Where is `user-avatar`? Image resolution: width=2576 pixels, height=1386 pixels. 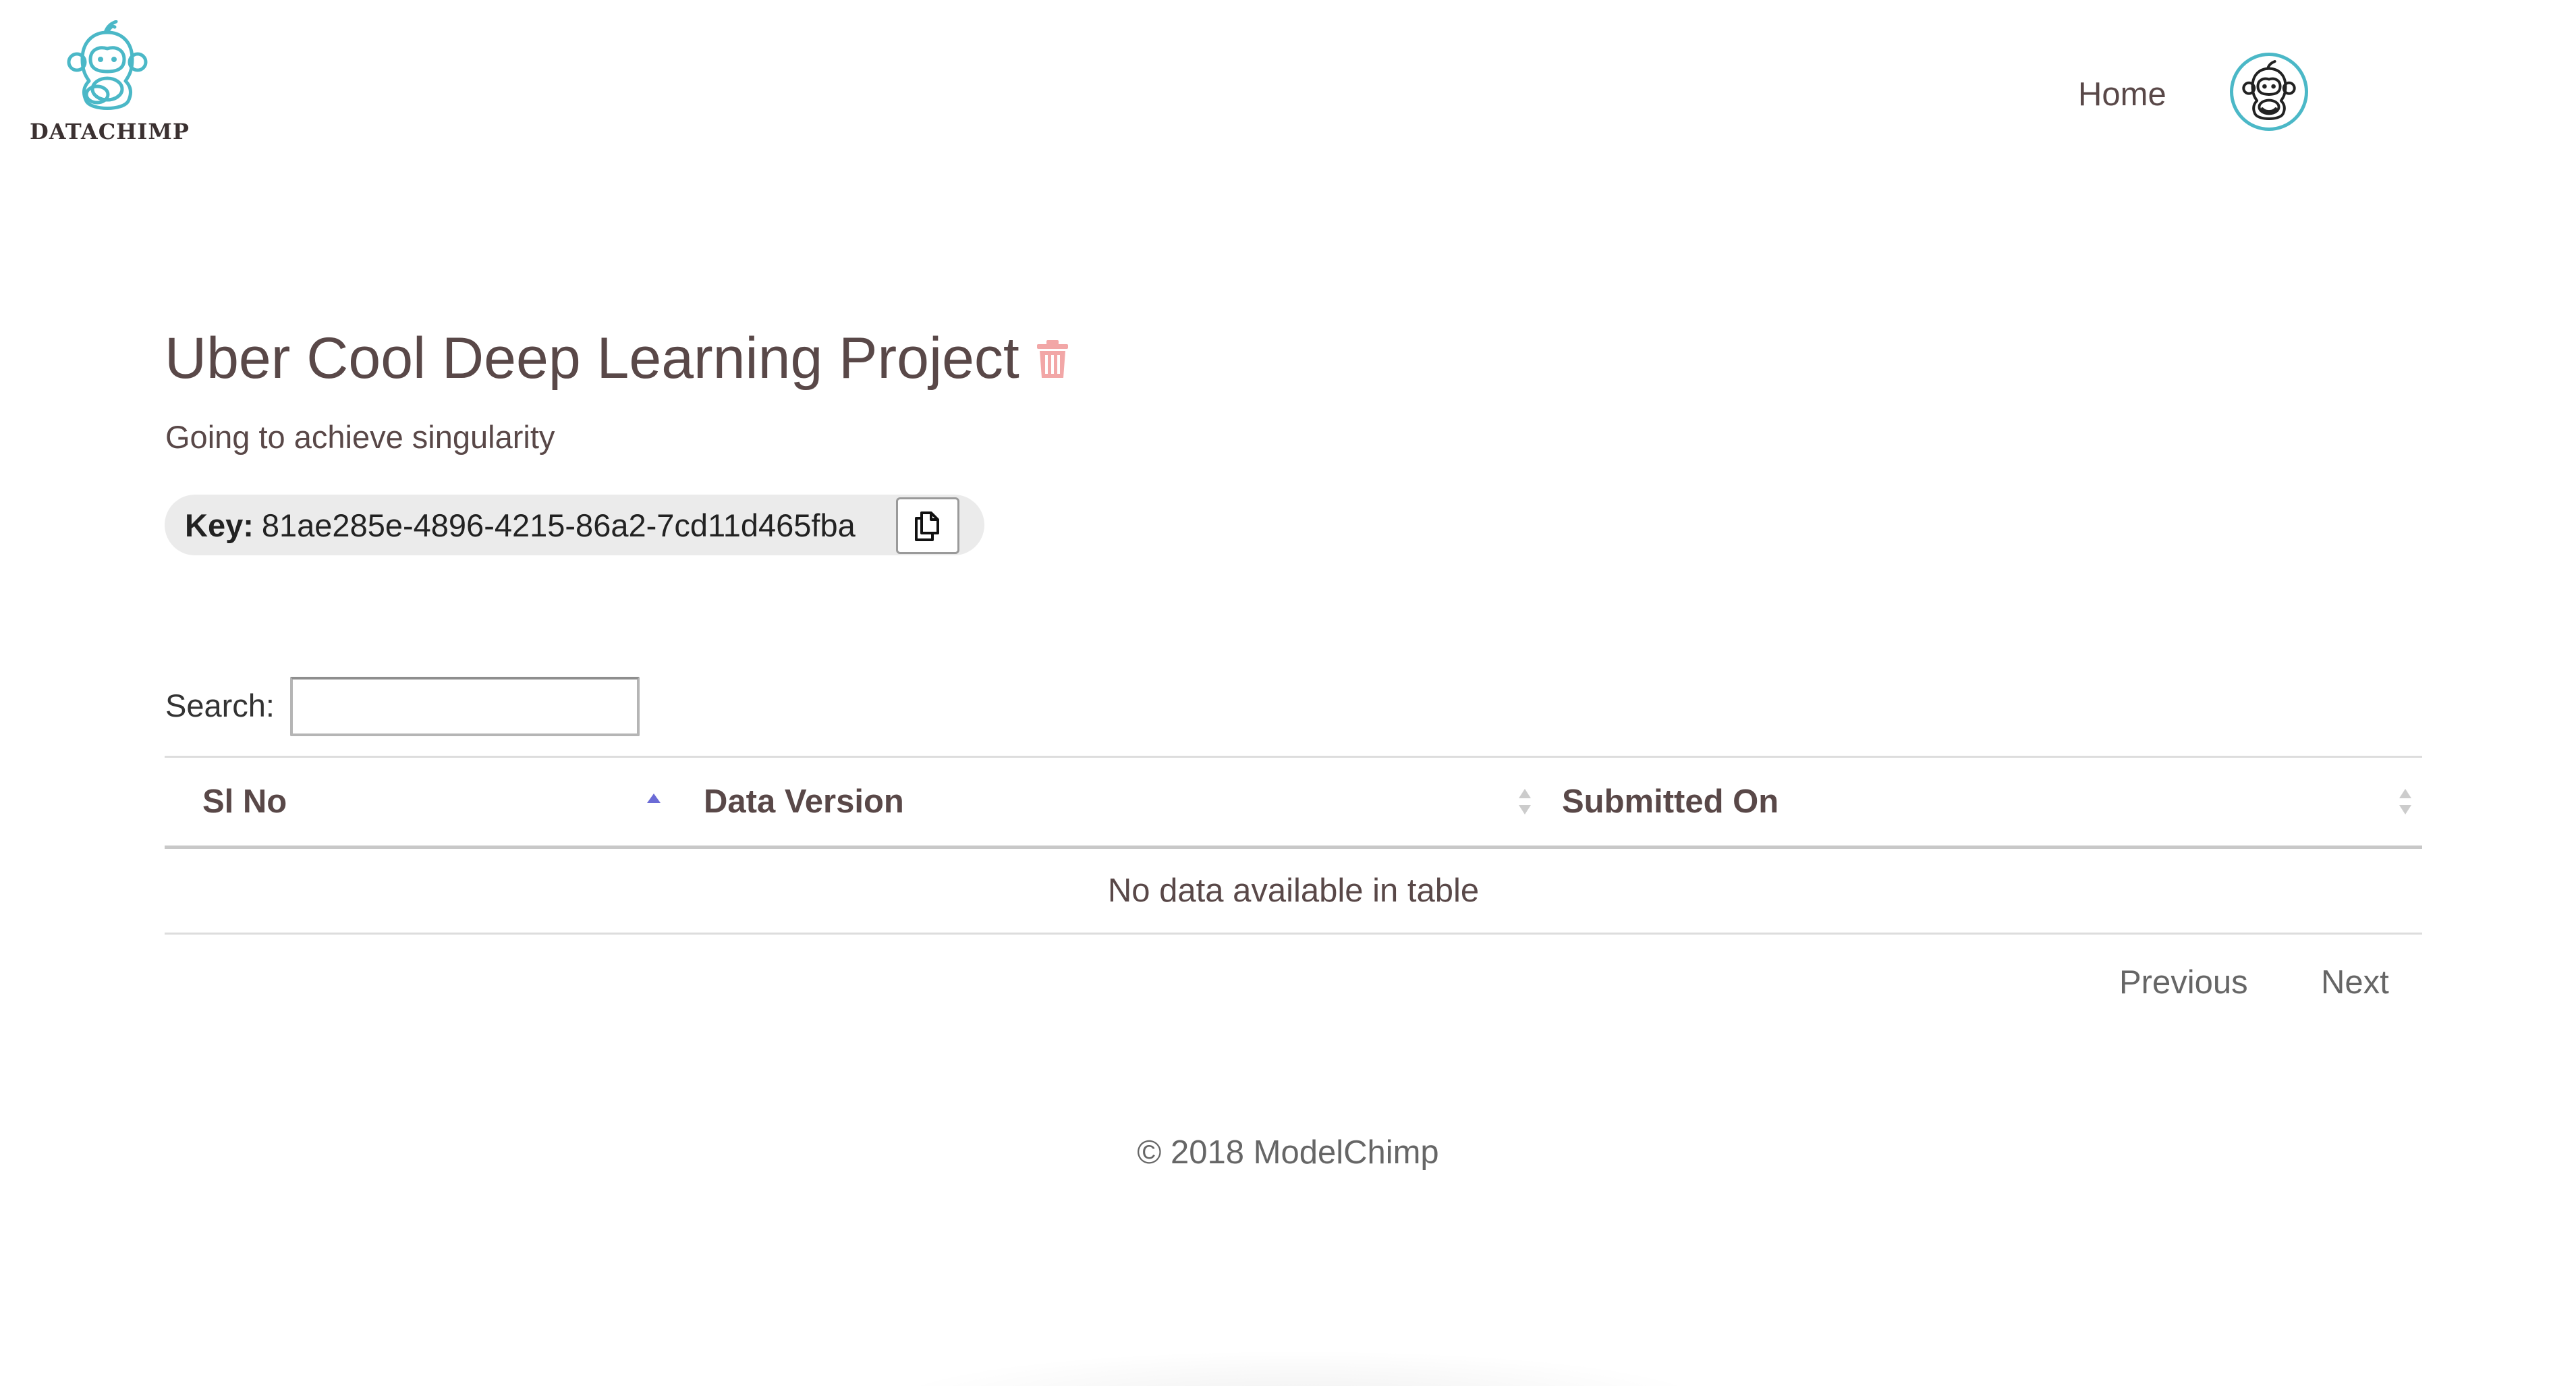
user-avatar is located at coordinates (2269, 92).